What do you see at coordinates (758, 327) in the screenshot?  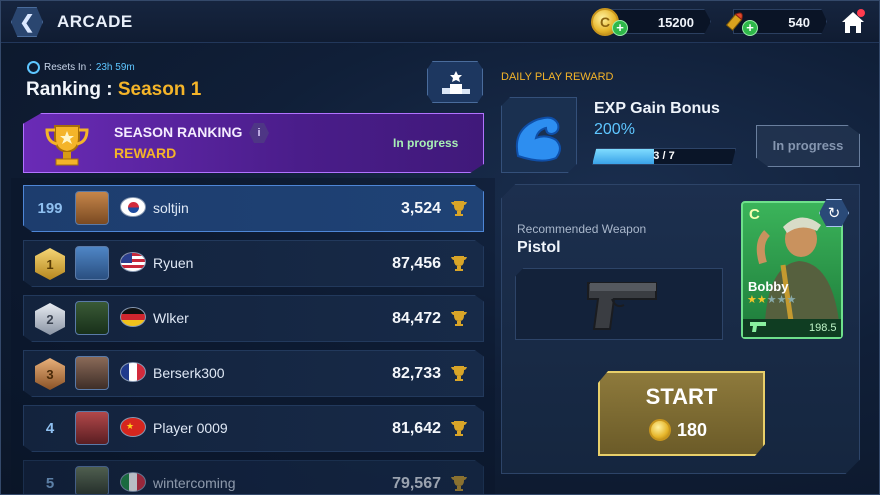 I see `character-pistol-icon` at bounding box center [758, 327].